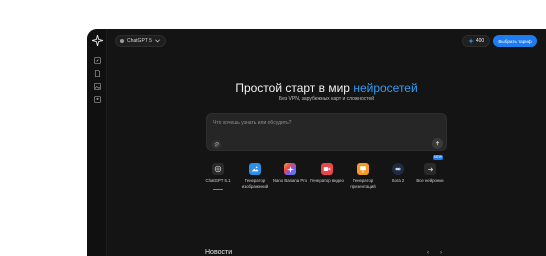  What do you see at coordinates (430, 169) in the screenshot?
I see `arrow-right-icon` at bounding box center [430, 169].